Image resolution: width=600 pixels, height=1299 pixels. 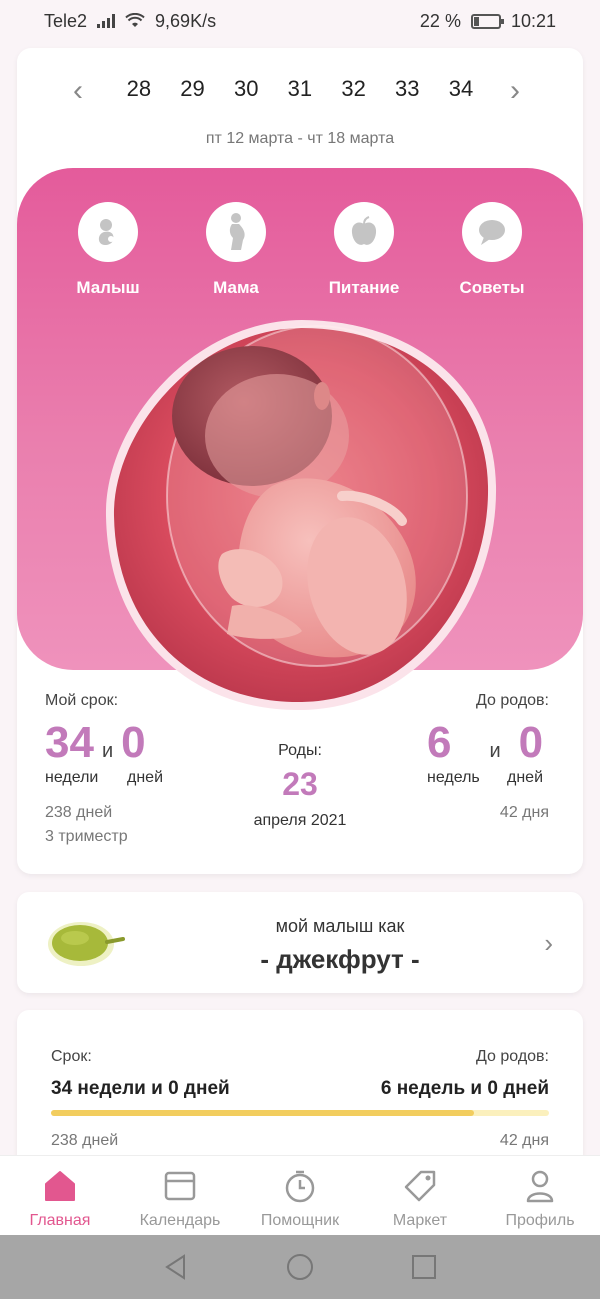 I want to click on status-right: 22 % 10:21, so click(x=488, y=21).